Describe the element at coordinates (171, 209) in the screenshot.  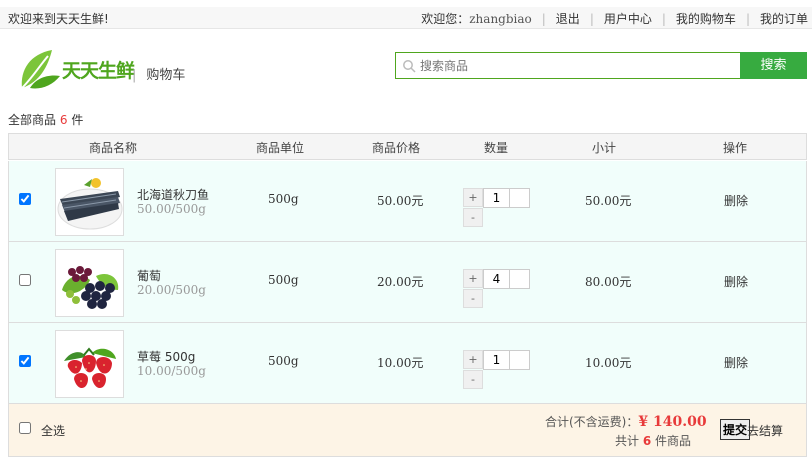
I see `product-unit-price: 50.00/500g` at that location.